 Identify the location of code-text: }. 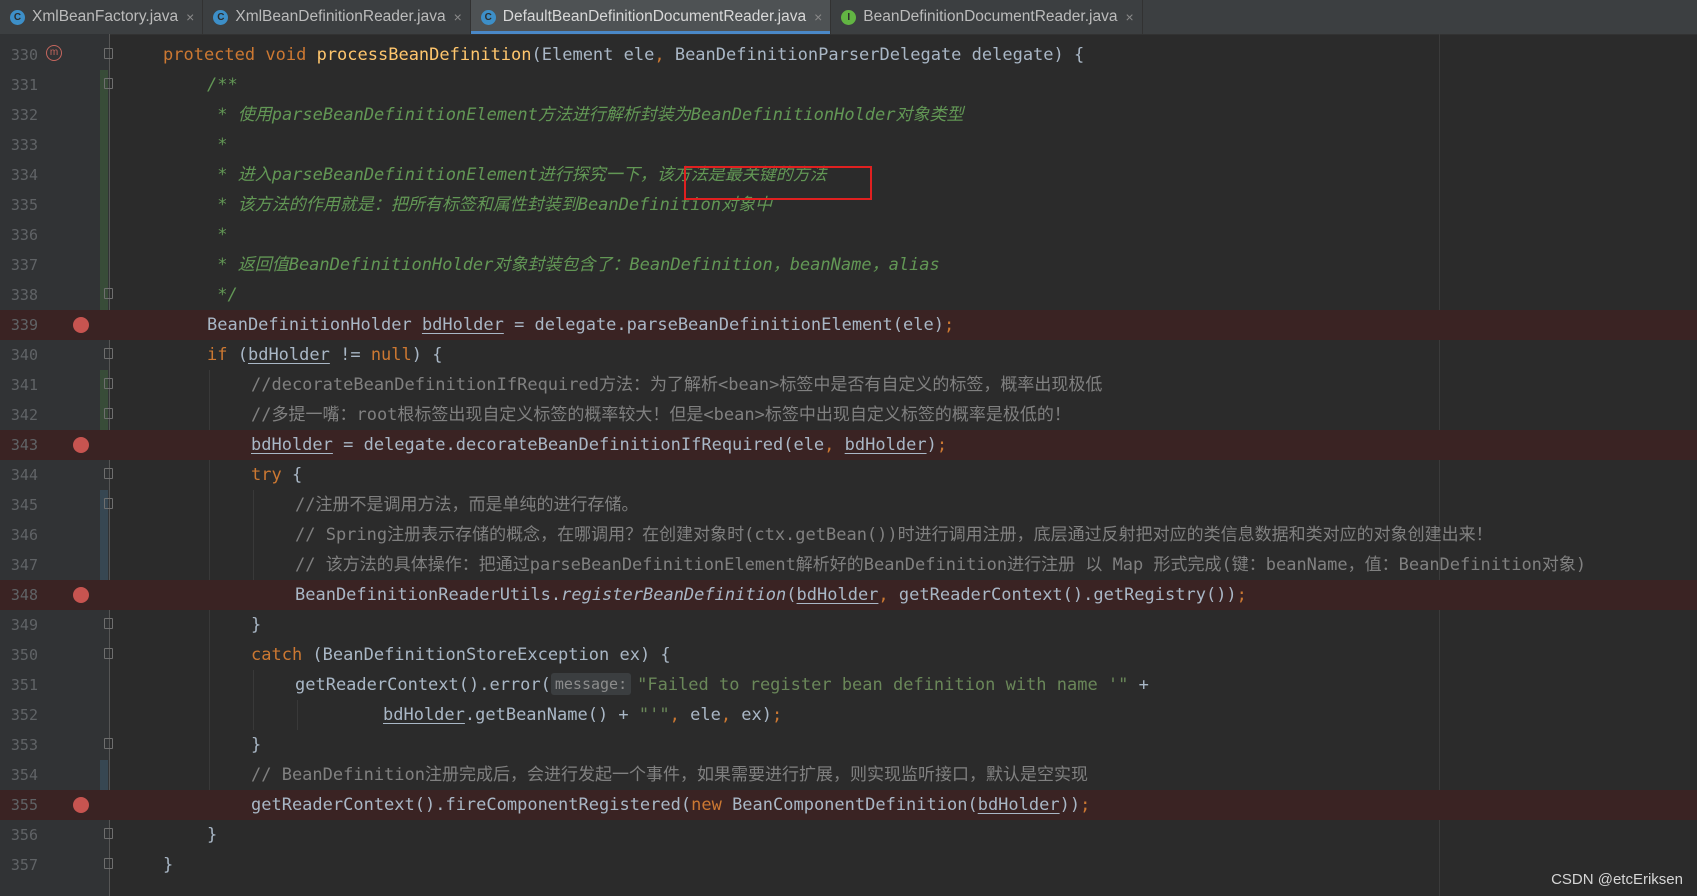
(256, 745).